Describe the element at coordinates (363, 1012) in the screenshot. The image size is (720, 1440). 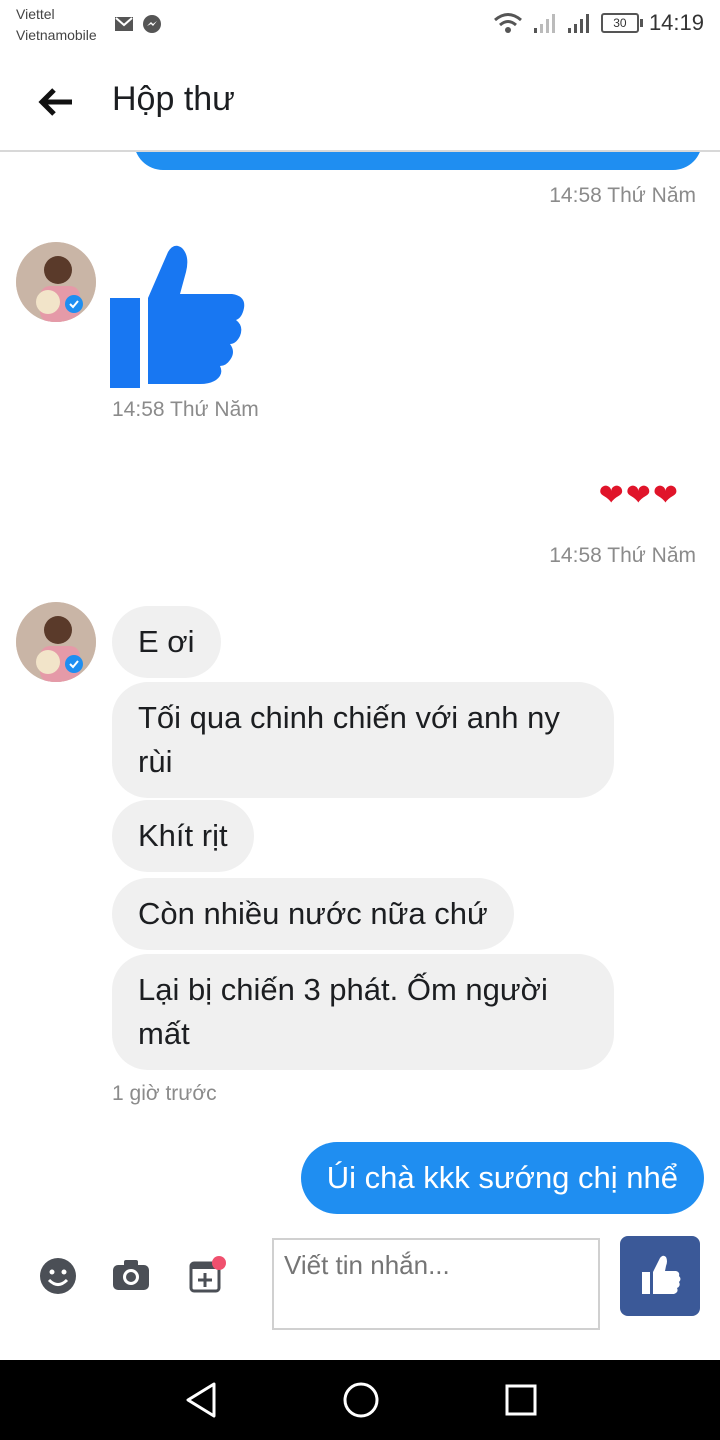
I see `incoming-message: Lại bị chiến 3 phát. Ốm người mất` at that location.